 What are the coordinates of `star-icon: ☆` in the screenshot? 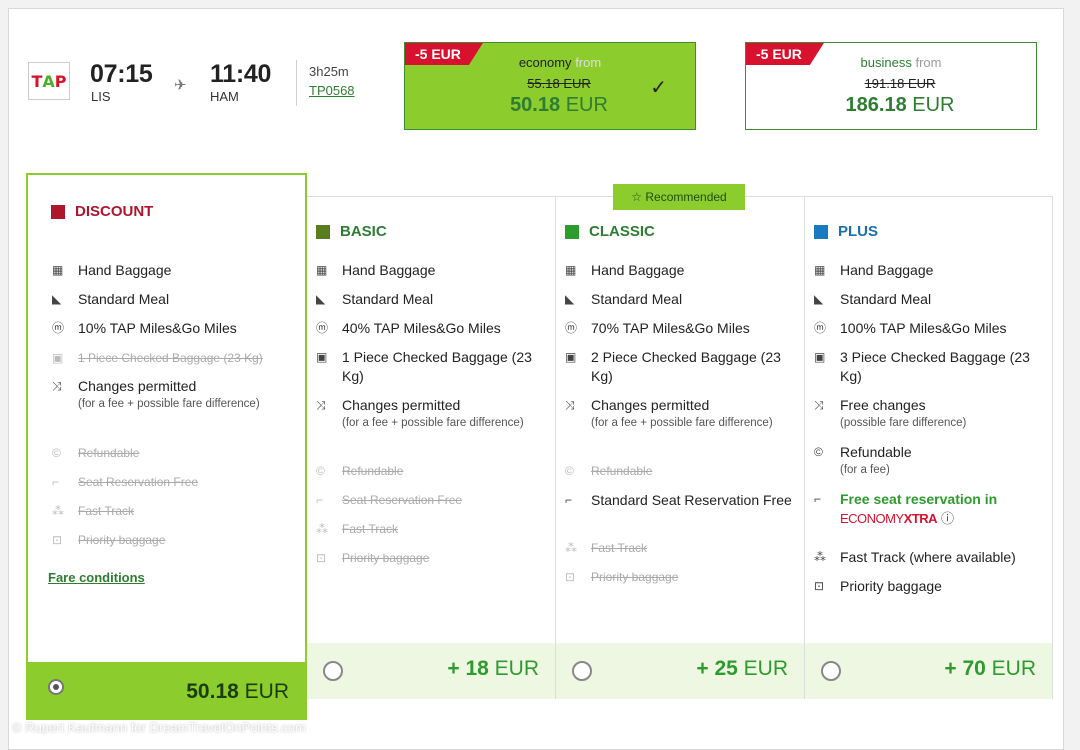 It's located at (637, 197).